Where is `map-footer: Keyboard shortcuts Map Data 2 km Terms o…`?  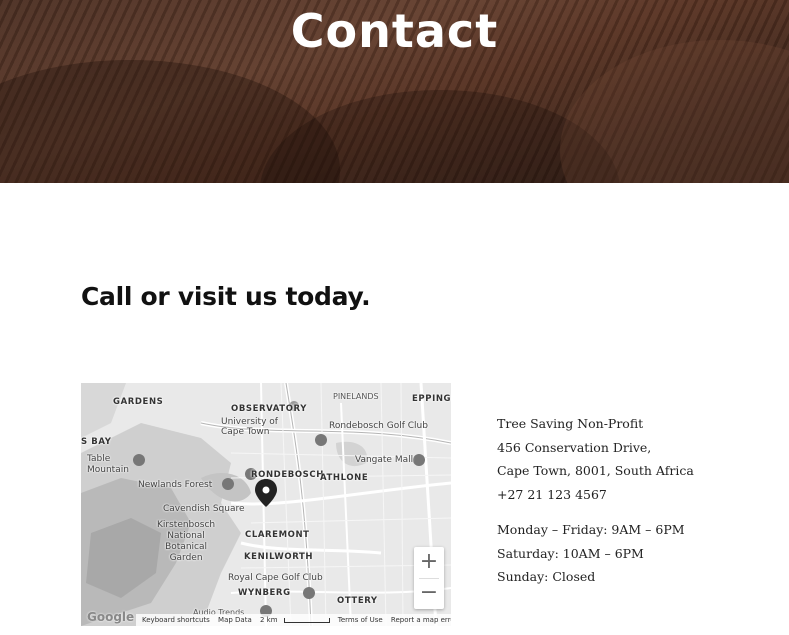
map-footer: Keyboard shortcuts Map Data 2 km Terms o… is located at coordinates (293, 620).